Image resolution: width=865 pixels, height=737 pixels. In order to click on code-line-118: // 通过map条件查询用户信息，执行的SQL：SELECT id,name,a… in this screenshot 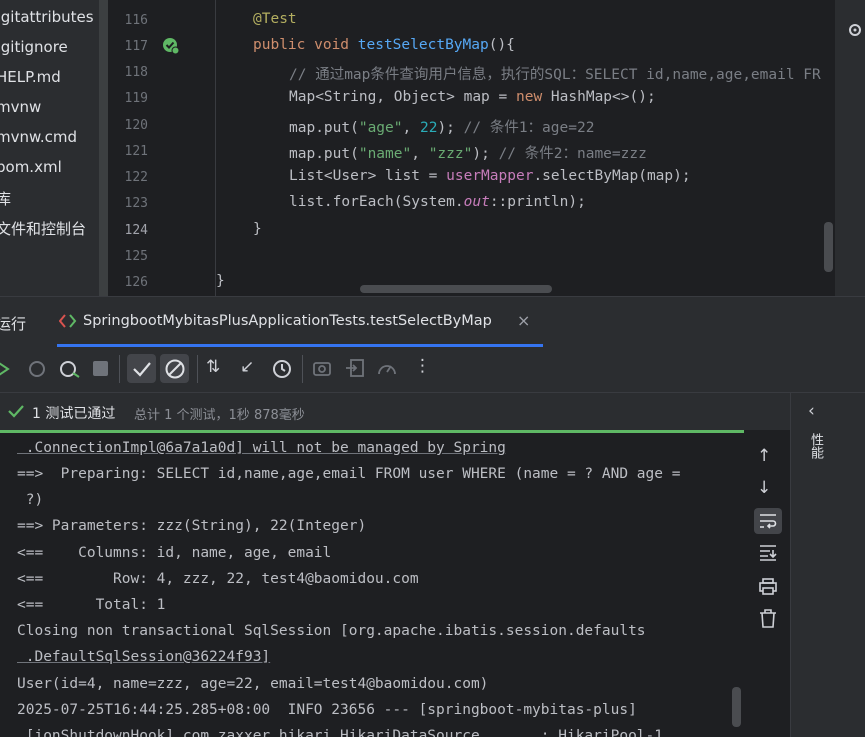, I will do `click(555, 75)`.